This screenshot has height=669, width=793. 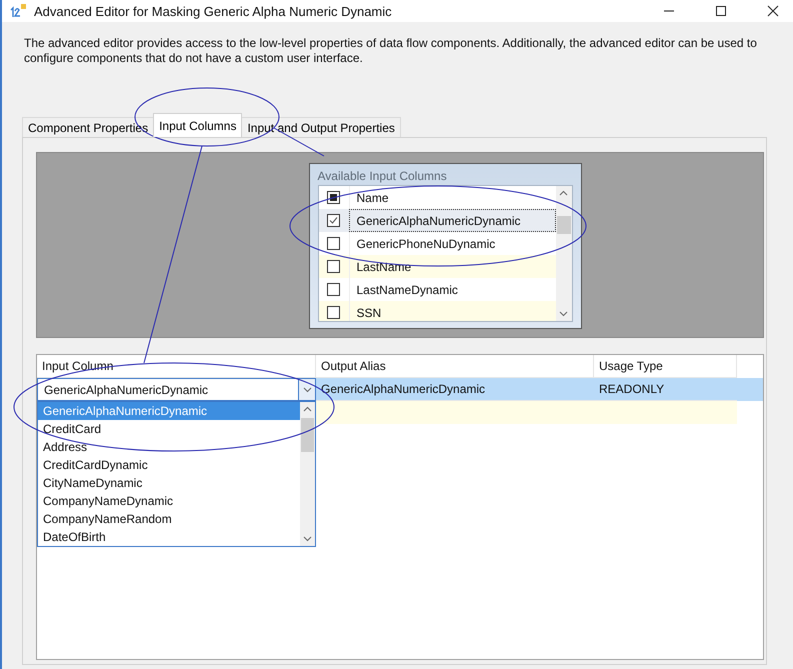 I want to click on column-name: GenericAlphaNumericDynamic, so click(x=452, y=220).